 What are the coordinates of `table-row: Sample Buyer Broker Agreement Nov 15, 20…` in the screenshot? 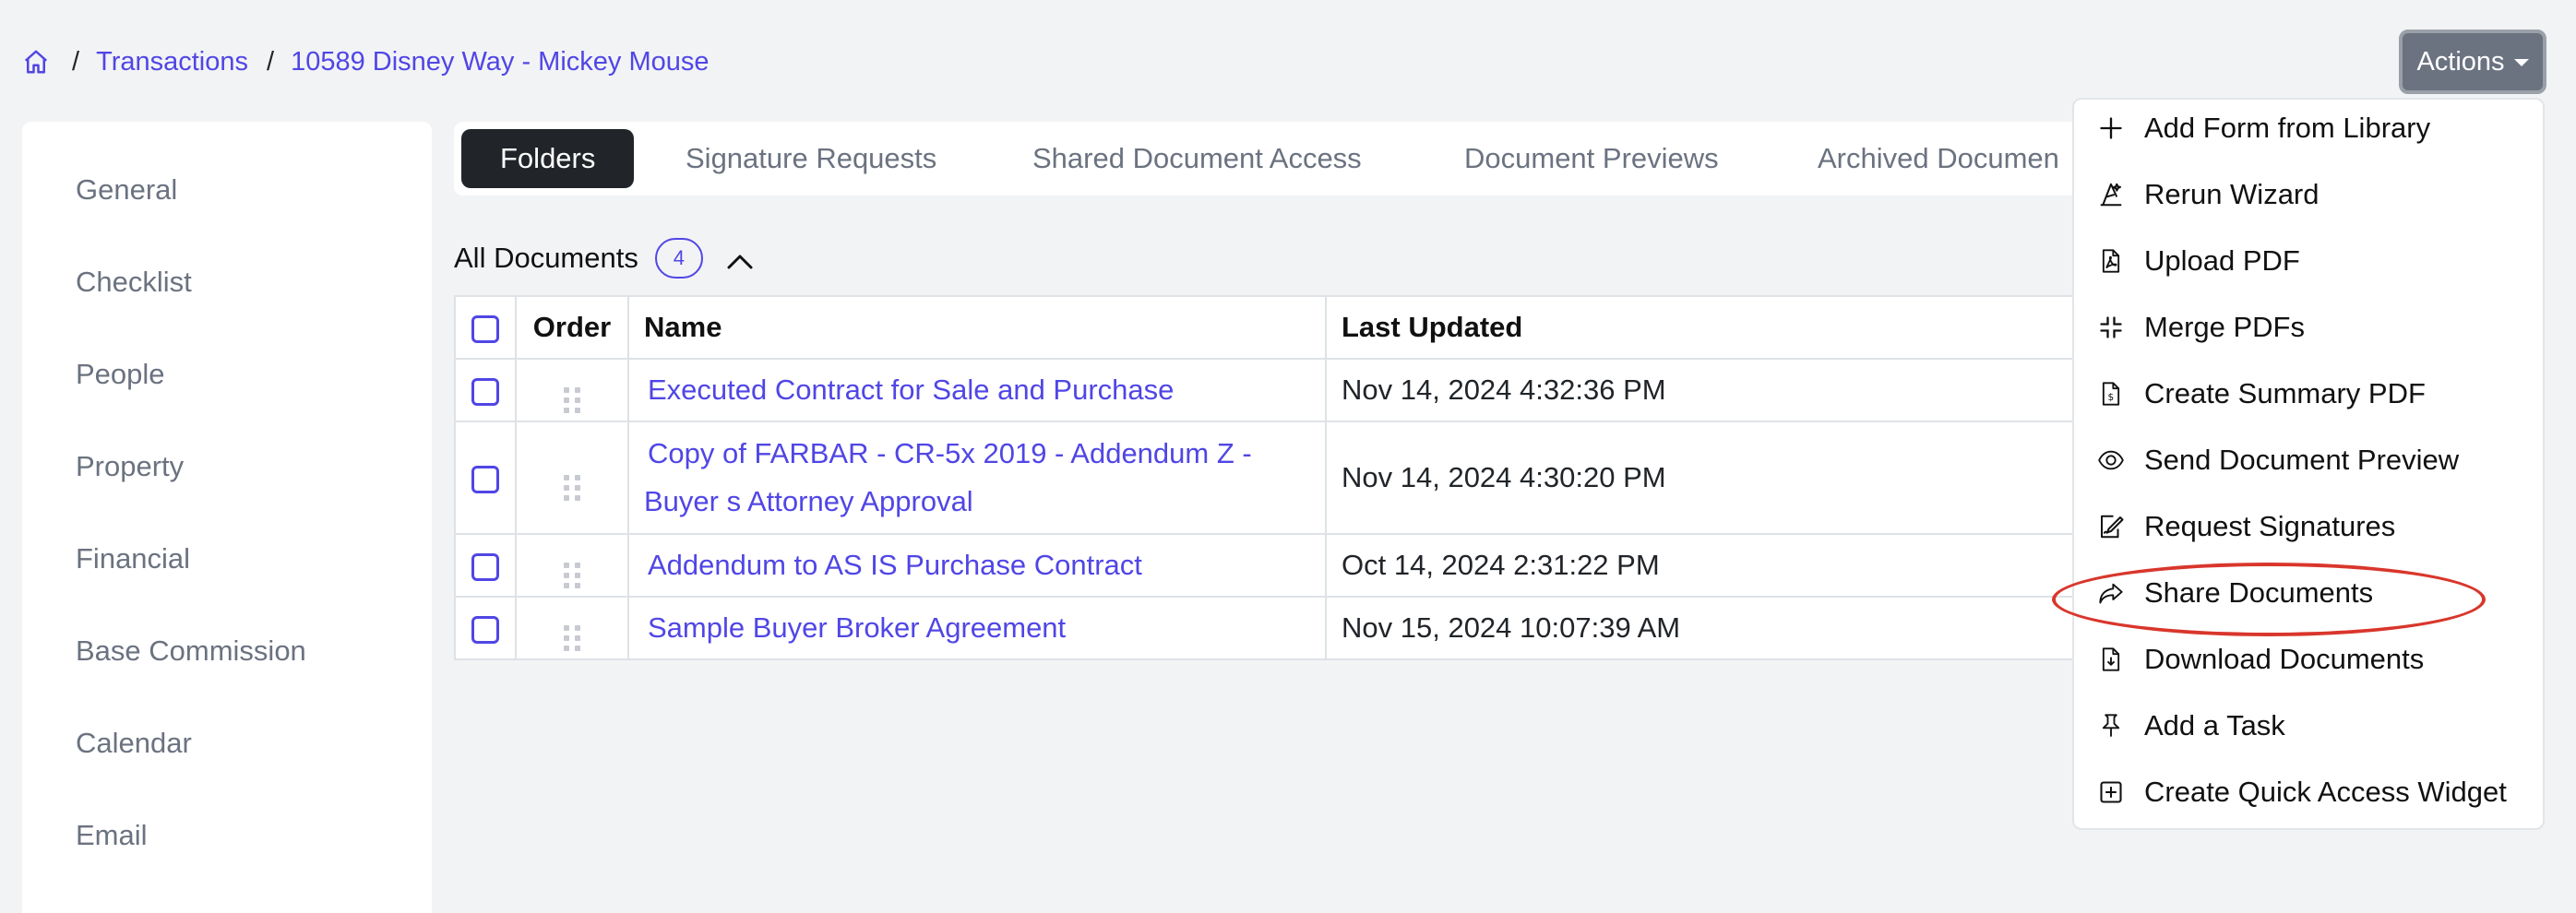 It's located at (1285, 628).